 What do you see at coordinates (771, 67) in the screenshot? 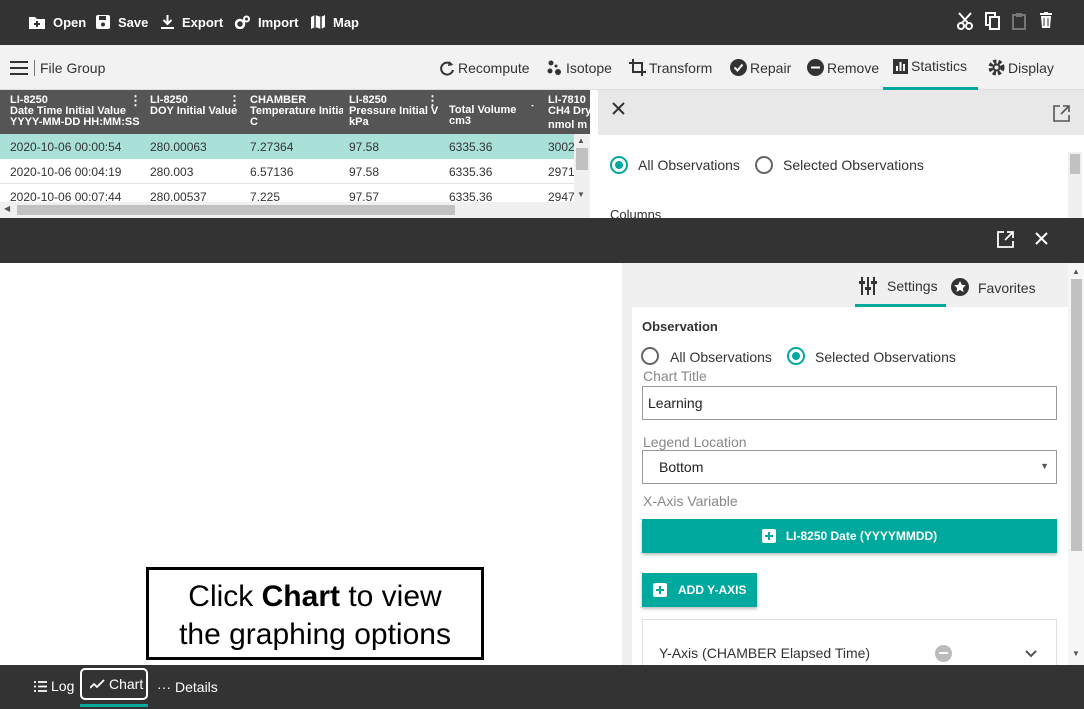
I see `repair-label: Repair` at bounding box center [771, 67].